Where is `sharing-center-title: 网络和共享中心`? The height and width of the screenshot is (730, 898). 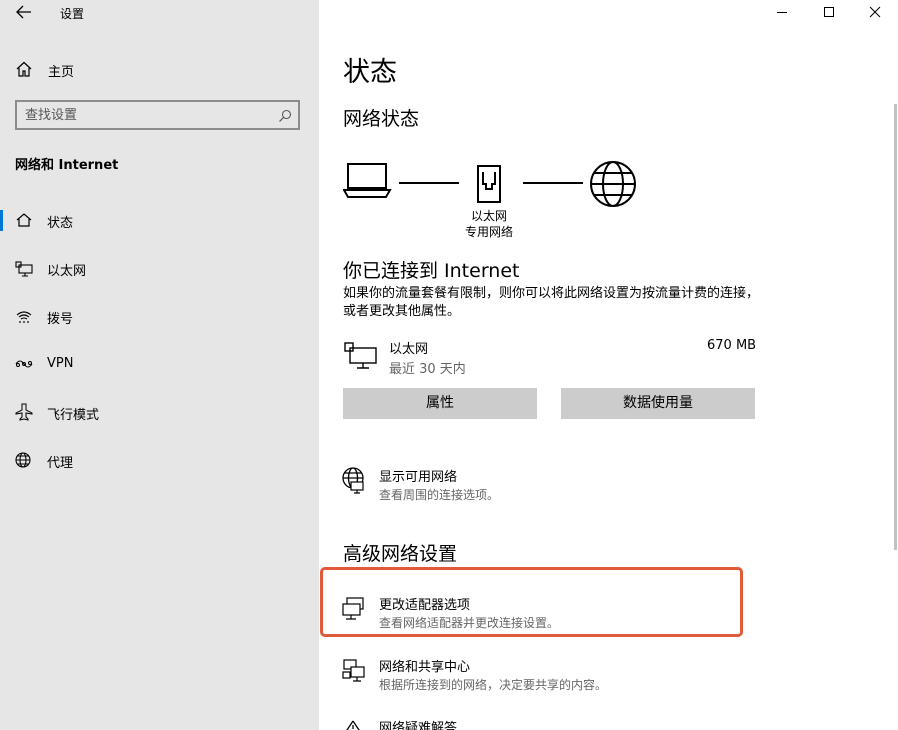
sharing-center-title: 网络和共享中心 is located at coordinates (425, 667).